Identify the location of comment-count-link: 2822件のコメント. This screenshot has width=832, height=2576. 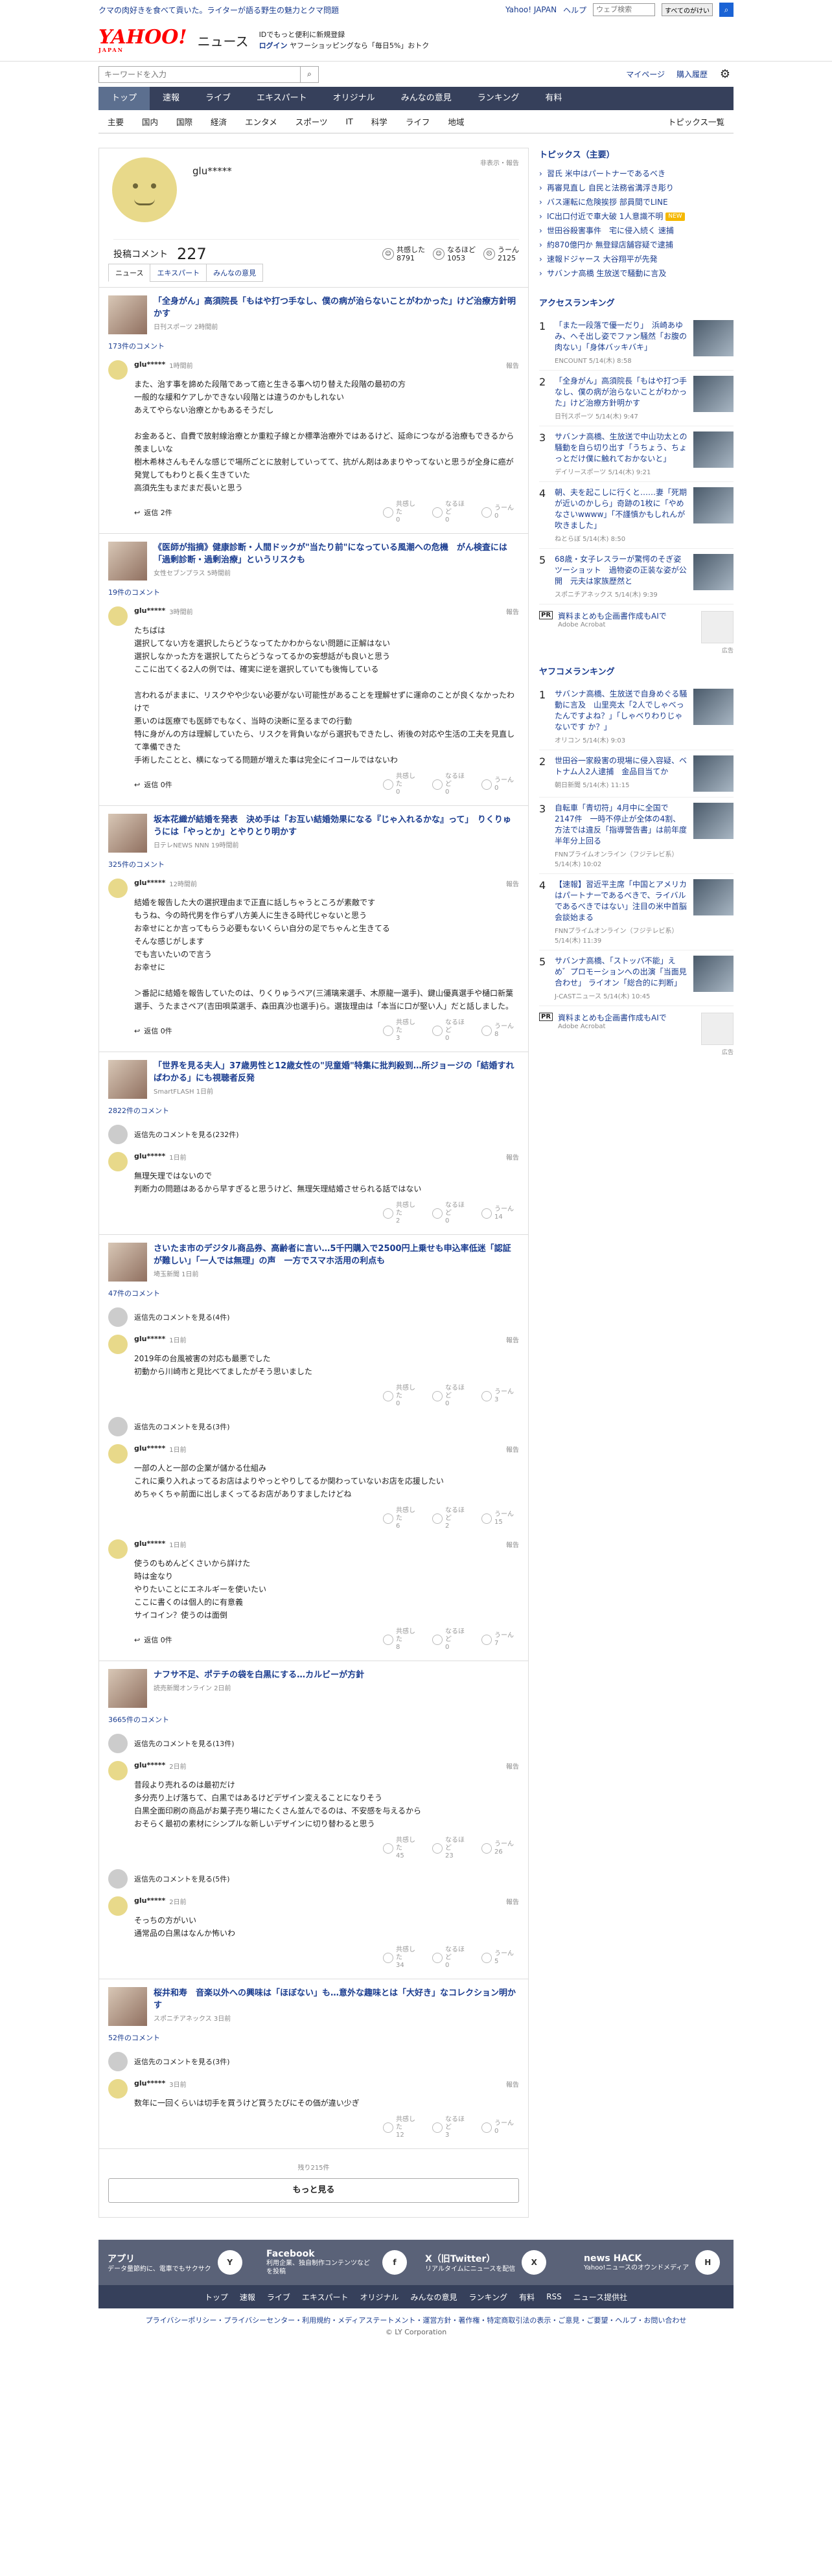
(313, 1110).